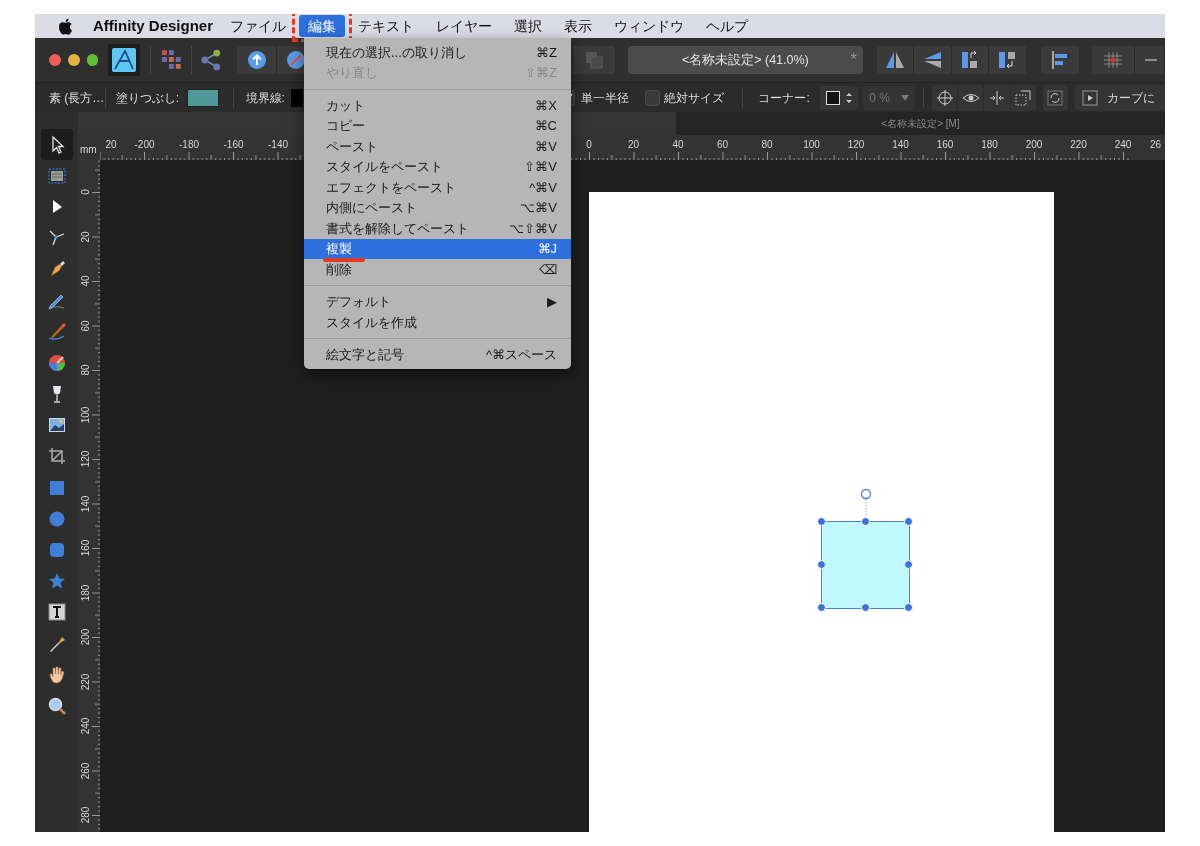  I want to click on ruler-label: -200, so click(144, 145).